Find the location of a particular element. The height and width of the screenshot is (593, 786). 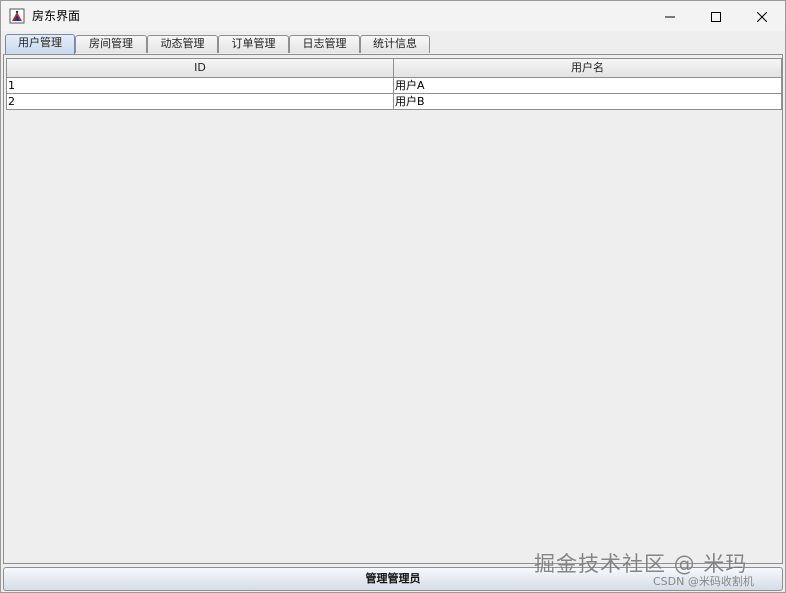

minimize-icon is located at coordinates (670, 16).